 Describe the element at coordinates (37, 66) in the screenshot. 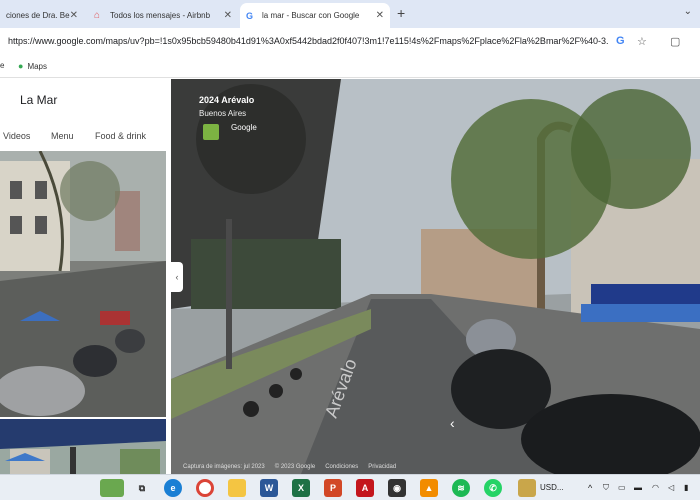

I see `bookmark-label: Maps` at that location.